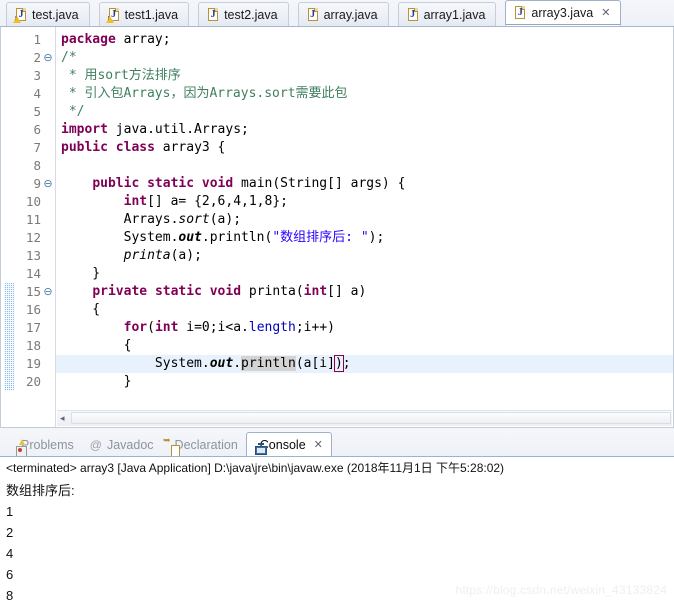 This screenshot has width=674, height=606. I want to click on code-line: package array;, so click(365, 40).